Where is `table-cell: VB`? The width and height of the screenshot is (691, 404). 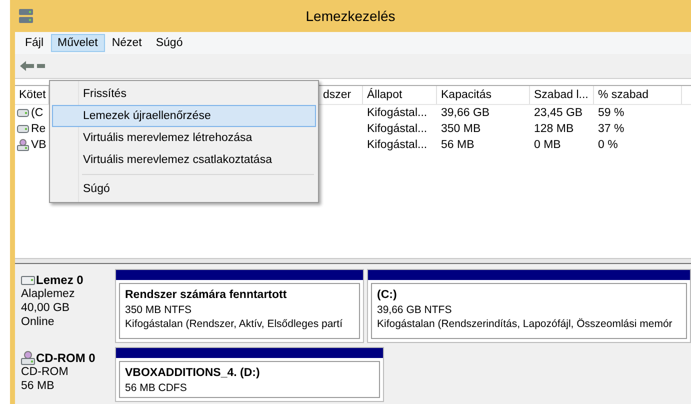
table-cell: VB is located at coordinates (32, 145).